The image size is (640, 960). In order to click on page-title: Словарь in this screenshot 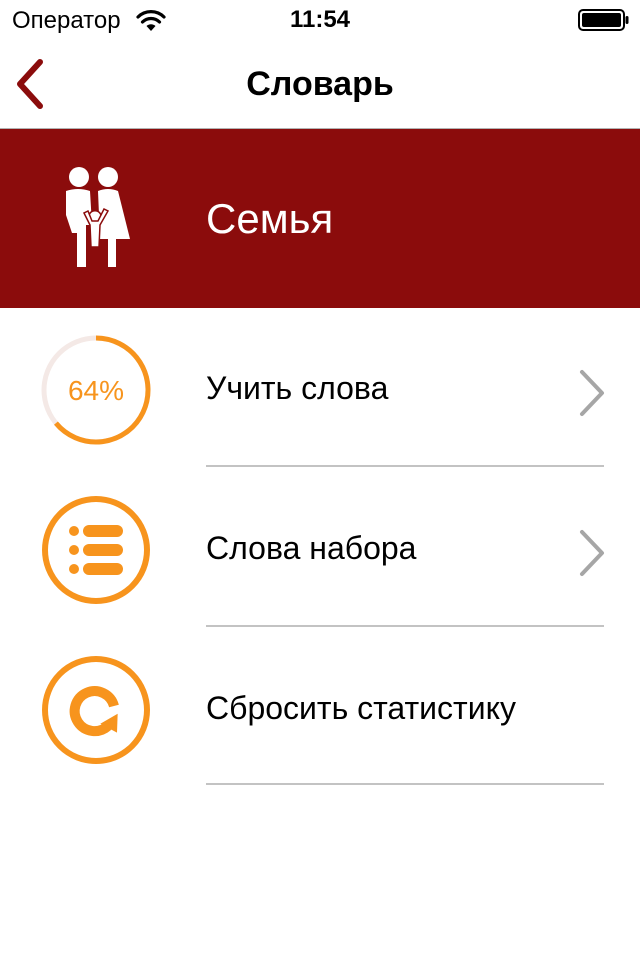, I will do `click(320, 84)`.